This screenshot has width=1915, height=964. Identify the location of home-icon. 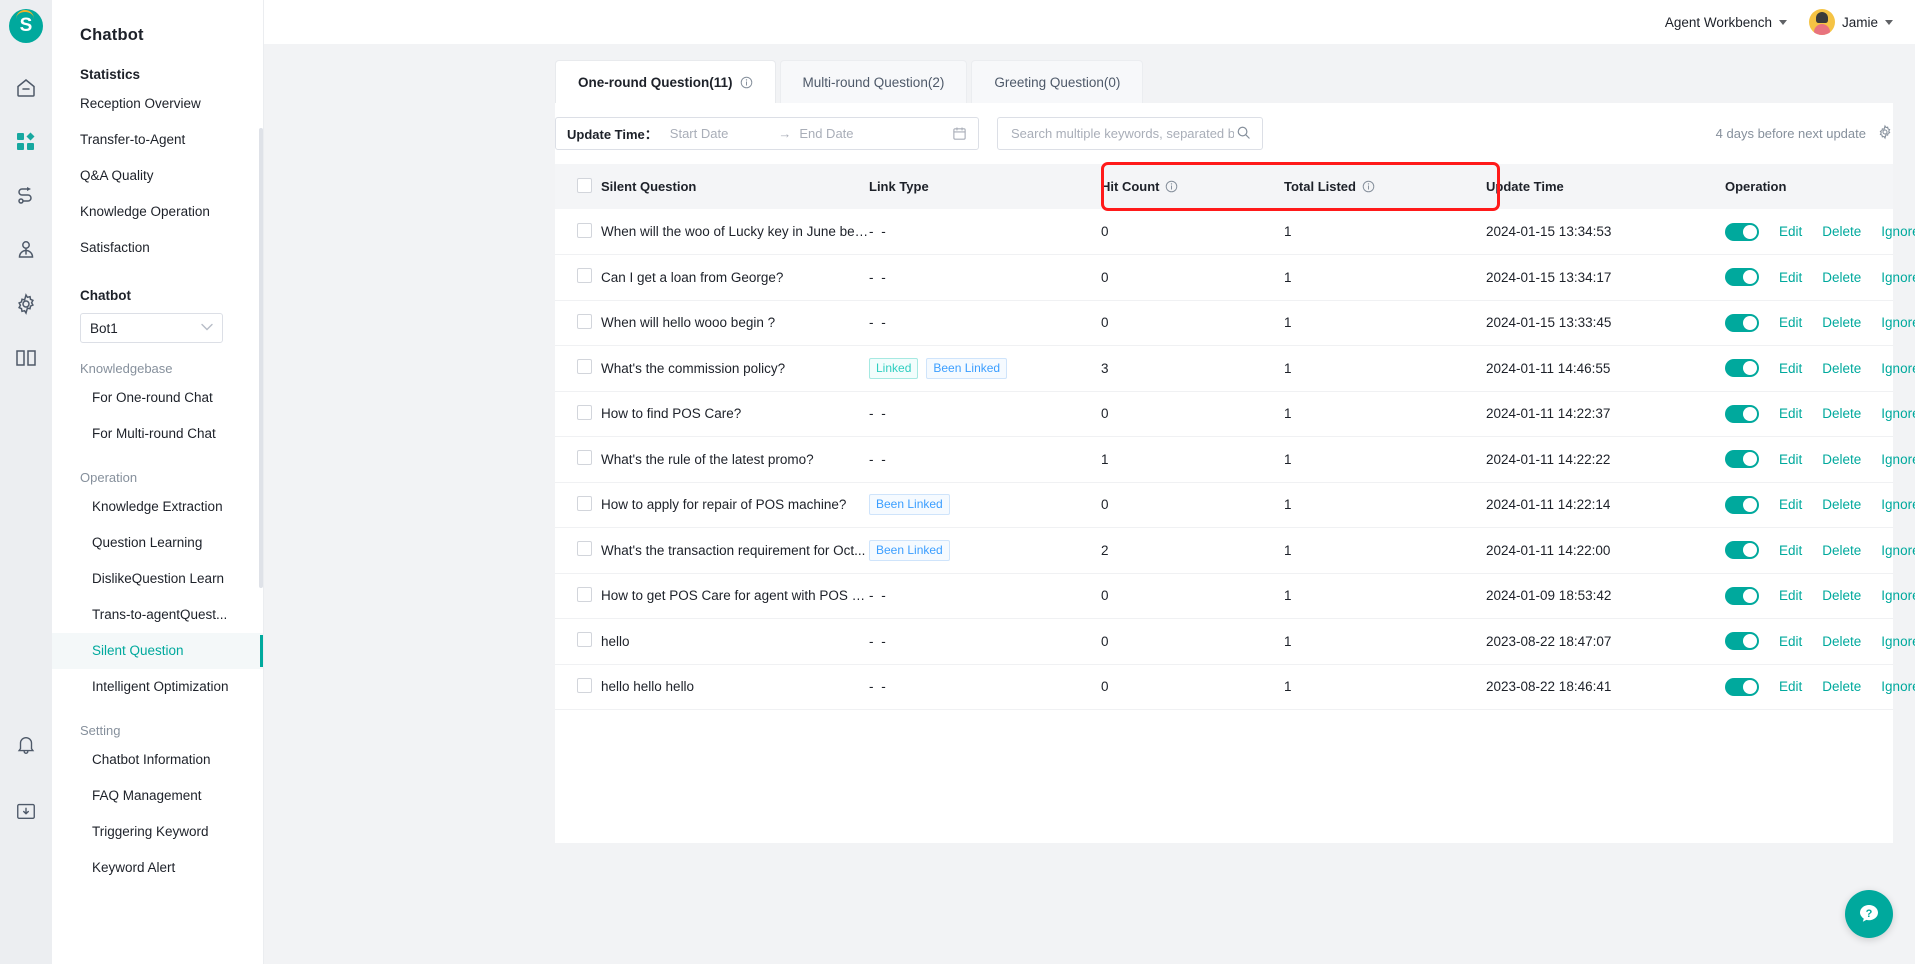
(26, 88).